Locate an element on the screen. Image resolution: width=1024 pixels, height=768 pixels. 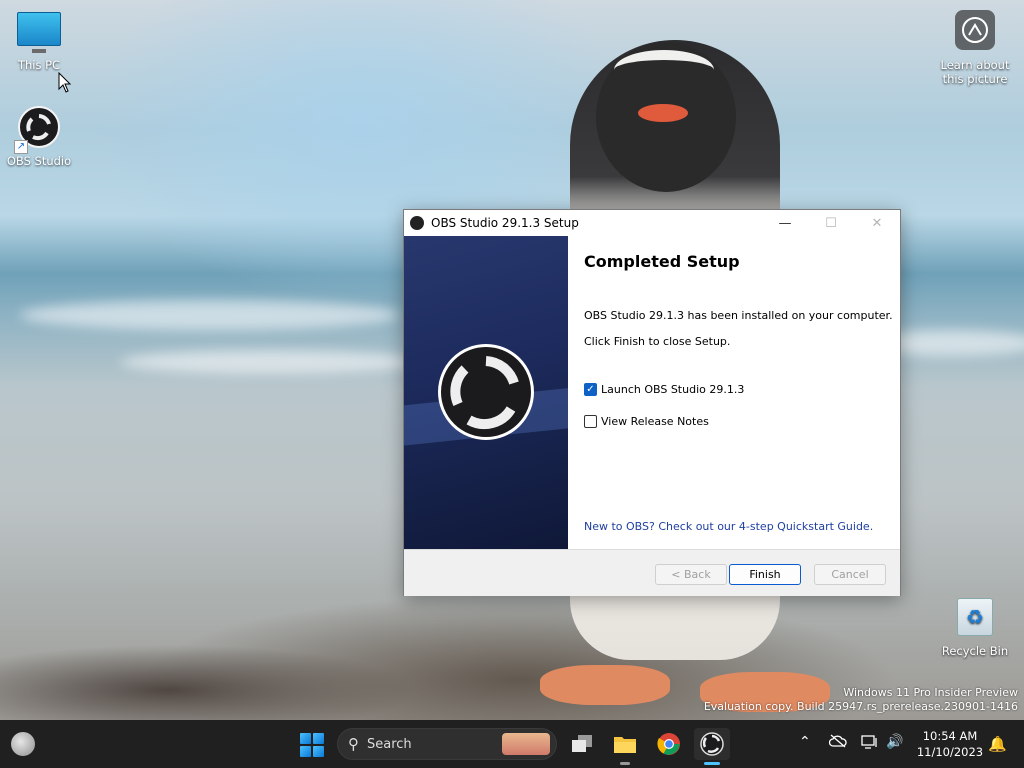
recycle-bin-icon: ♻ is located at coordinates (975, 617).